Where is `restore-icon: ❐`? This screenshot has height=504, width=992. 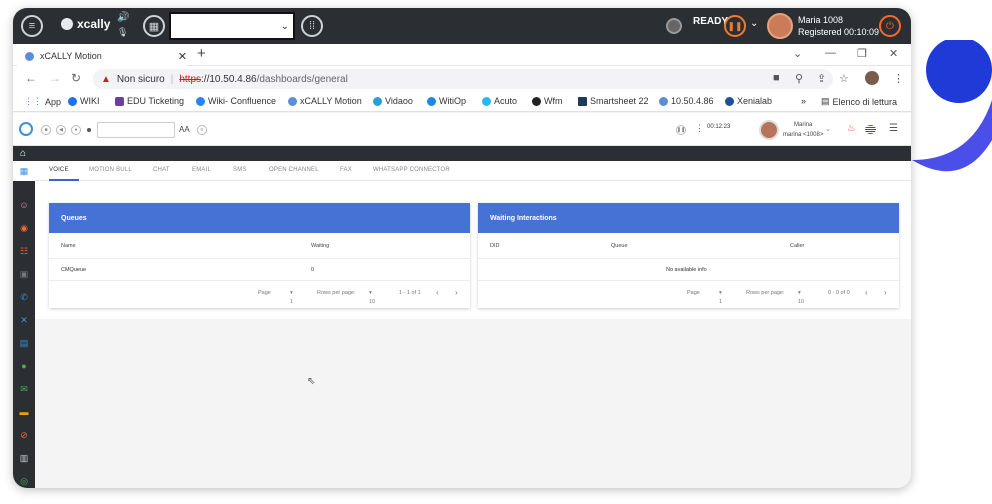
restore-icon: ❐ is located at coordinates (862, 53).